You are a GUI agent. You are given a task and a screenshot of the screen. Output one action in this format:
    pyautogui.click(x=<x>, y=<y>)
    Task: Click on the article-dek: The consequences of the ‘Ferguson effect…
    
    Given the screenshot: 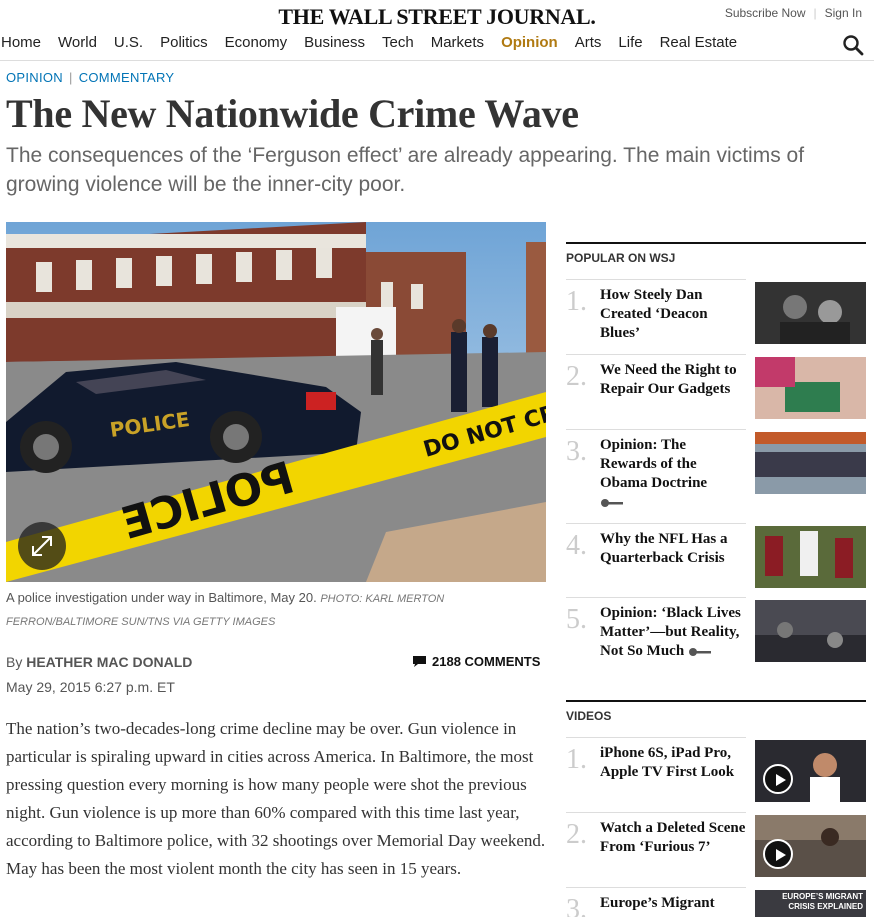 What is the action you would take?
    pyautogui.click(x=405, y=170)
    